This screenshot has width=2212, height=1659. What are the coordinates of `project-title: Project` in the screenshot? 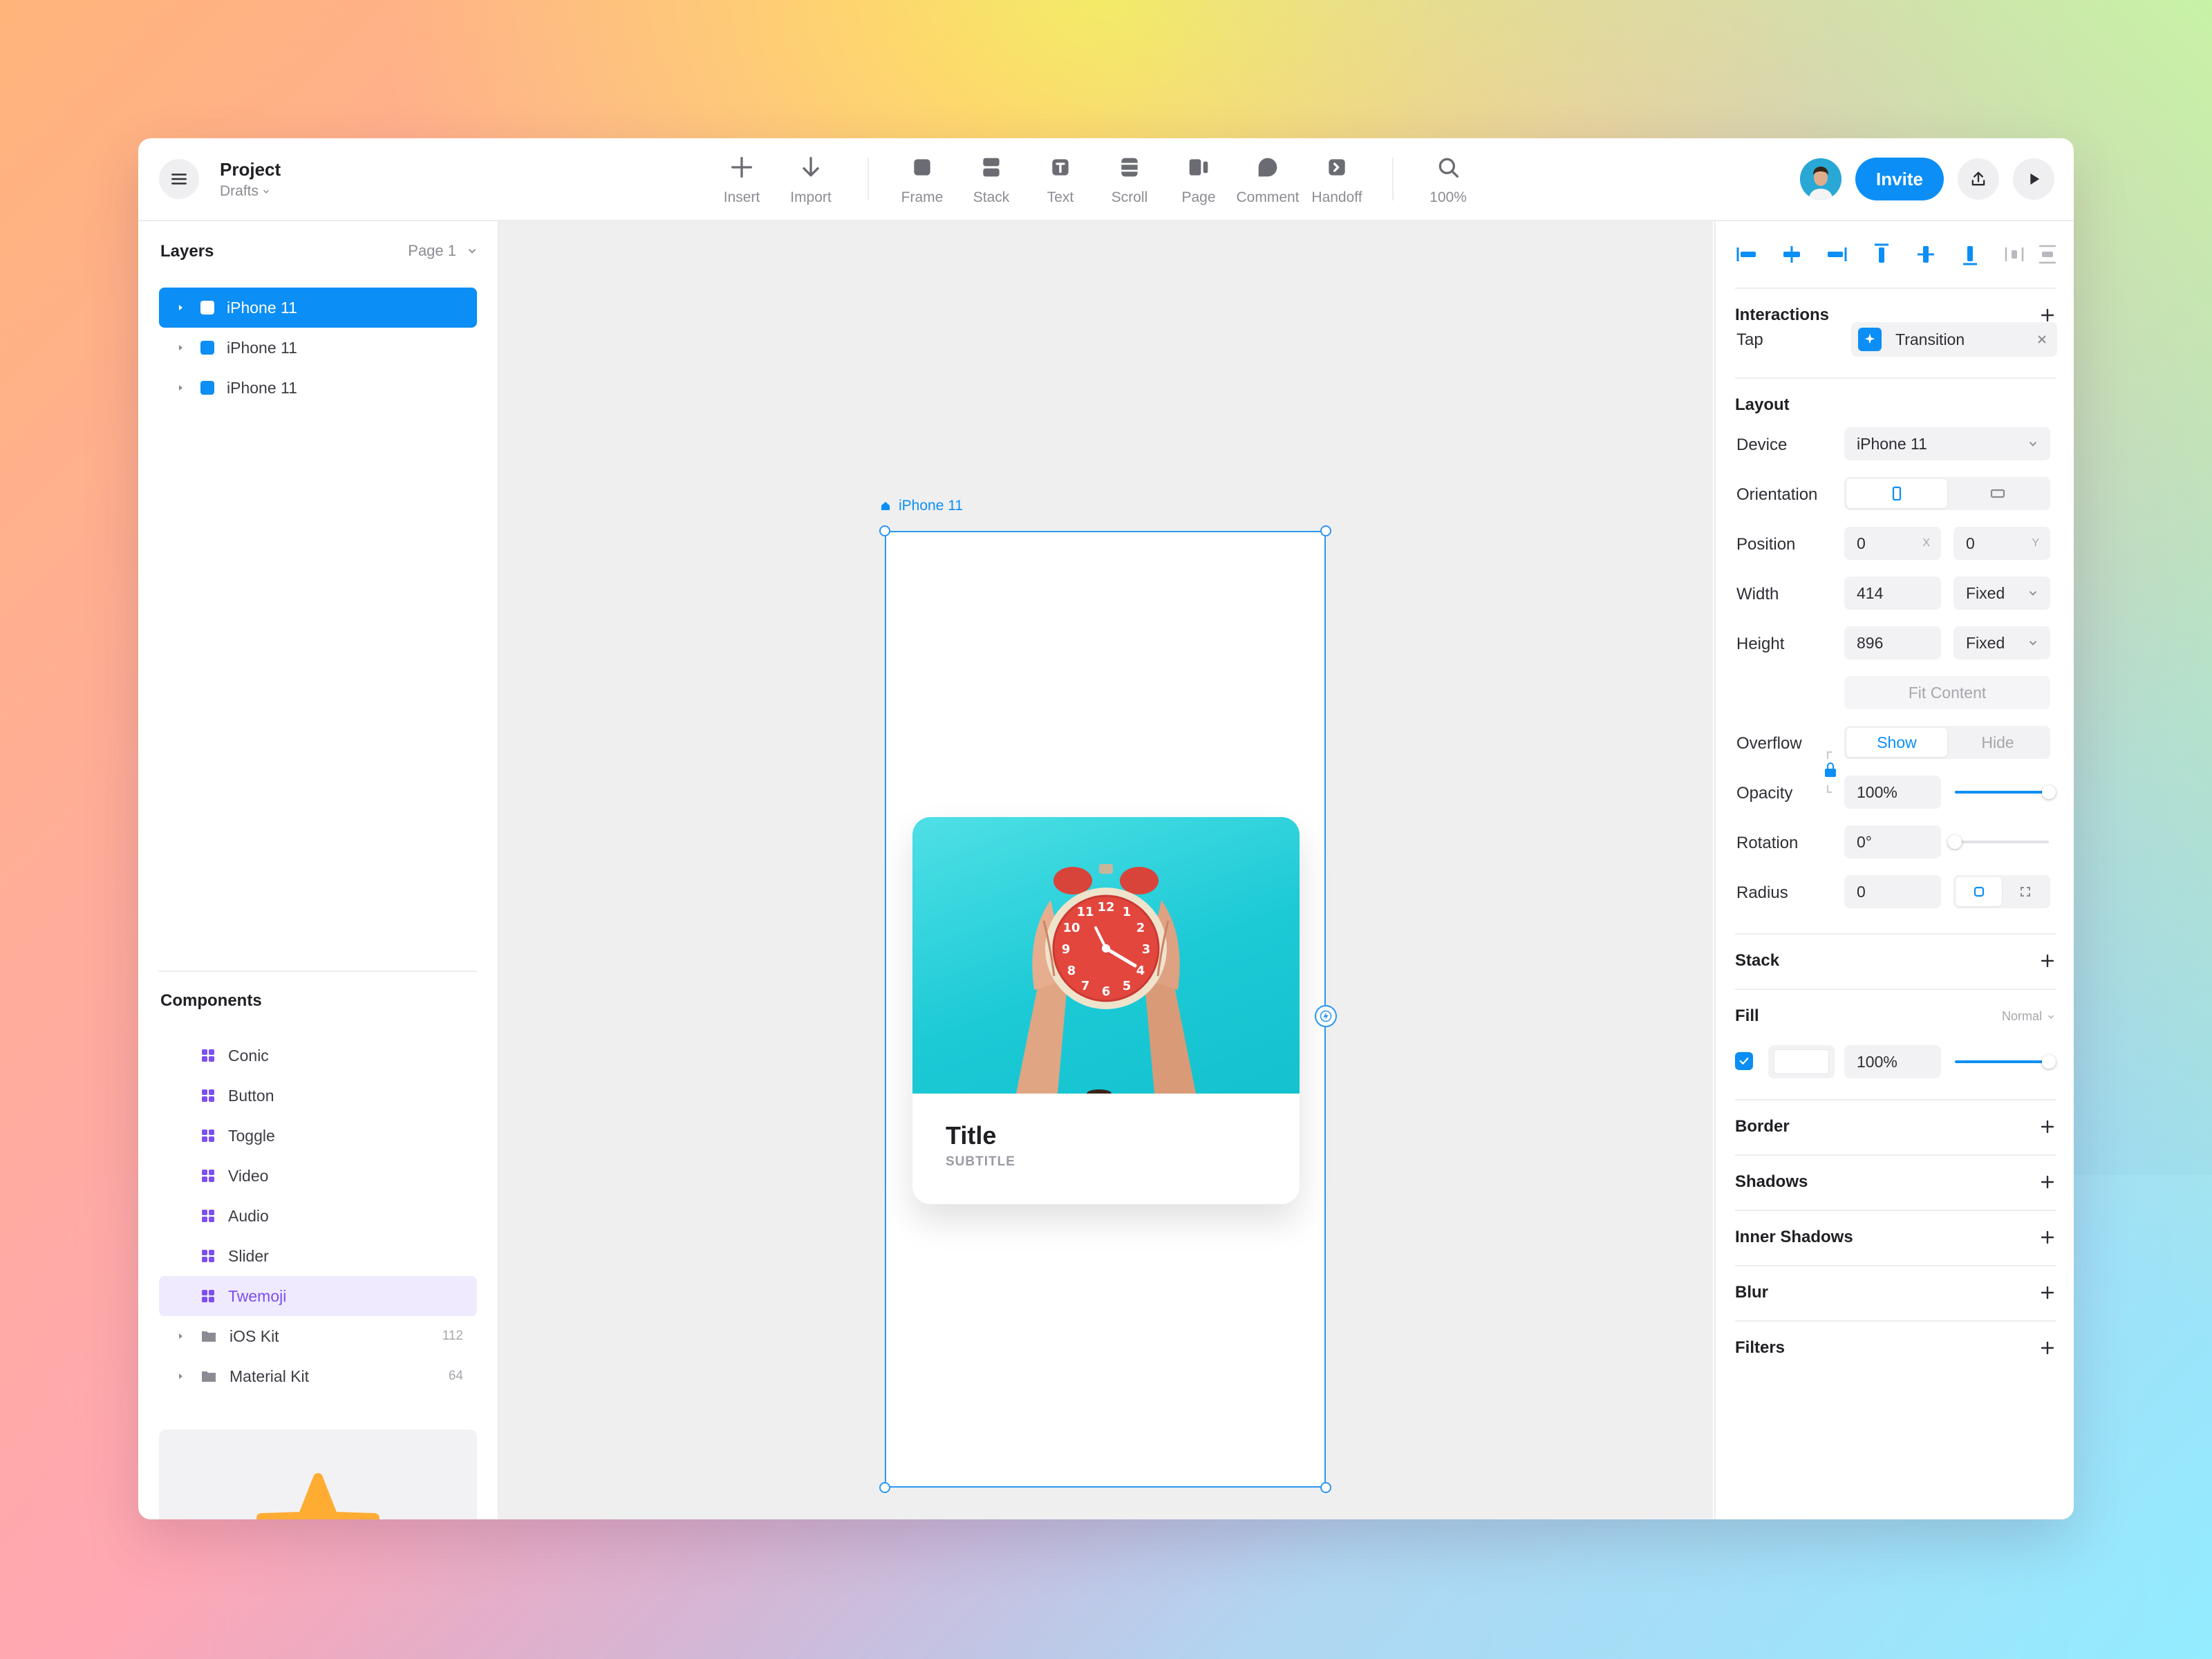 It's located at (250, 169).